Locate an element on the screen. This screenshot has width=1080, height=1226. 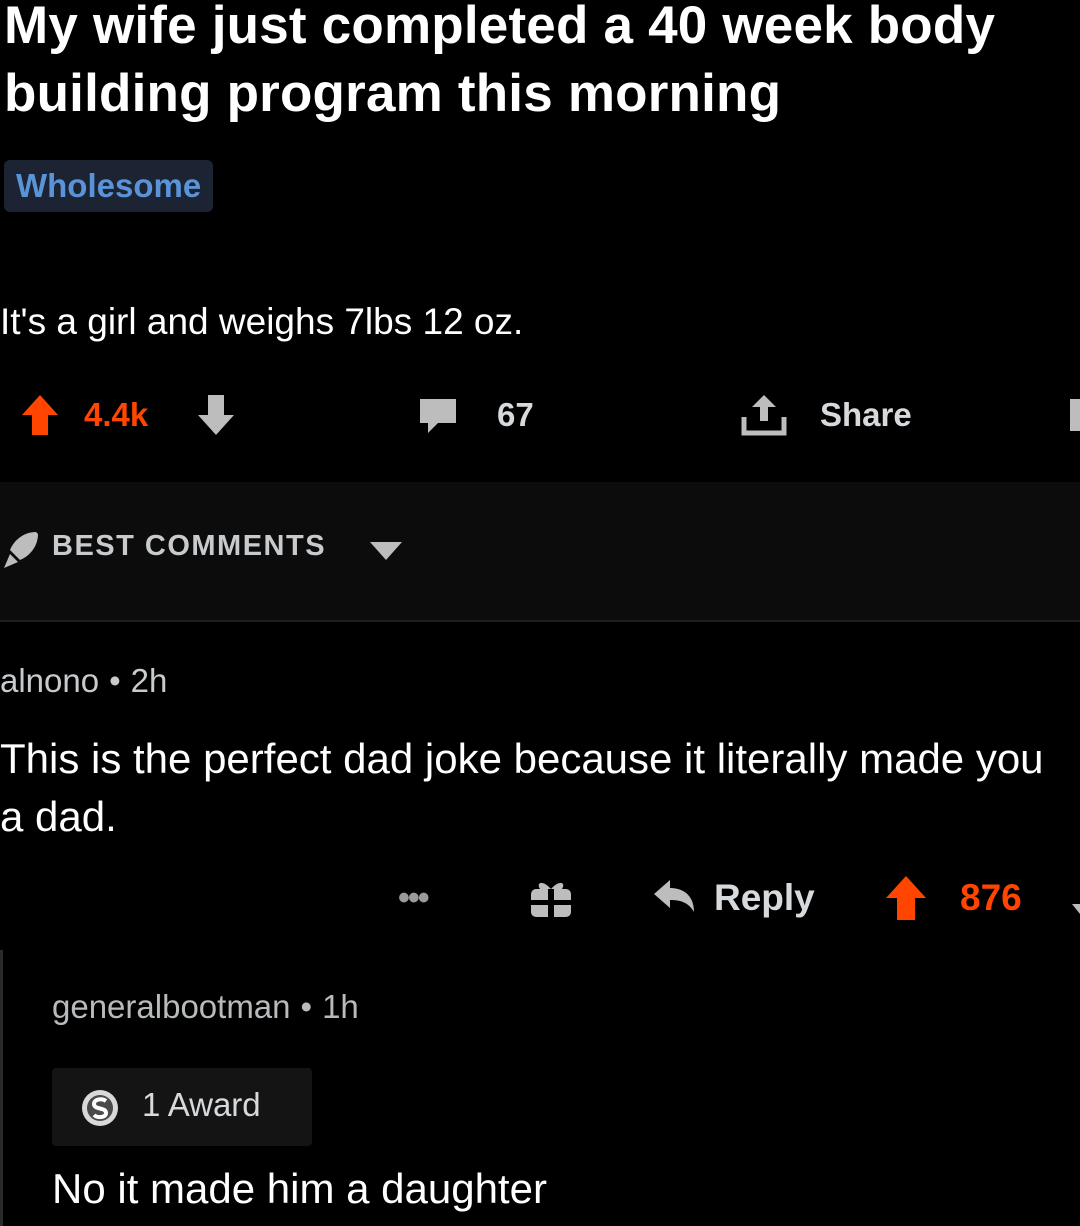
comment-more-button: ••• is located at coordinates (414, 898).